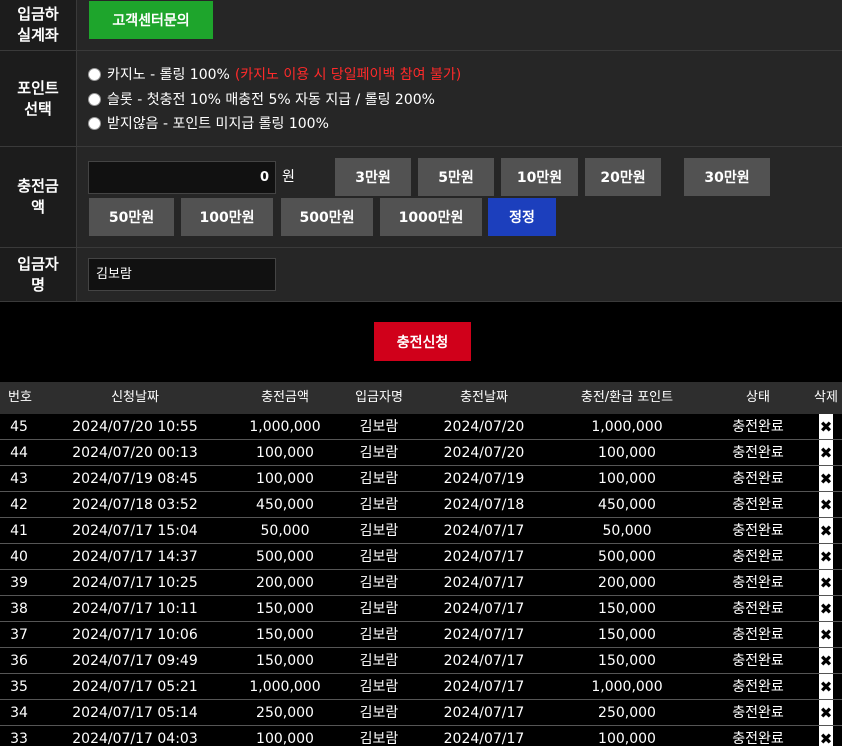  What do you see at coordinates (131, 217) in the screenshot?
I see `amount-button-500k: 50만원` at bounding box center [131, 217].